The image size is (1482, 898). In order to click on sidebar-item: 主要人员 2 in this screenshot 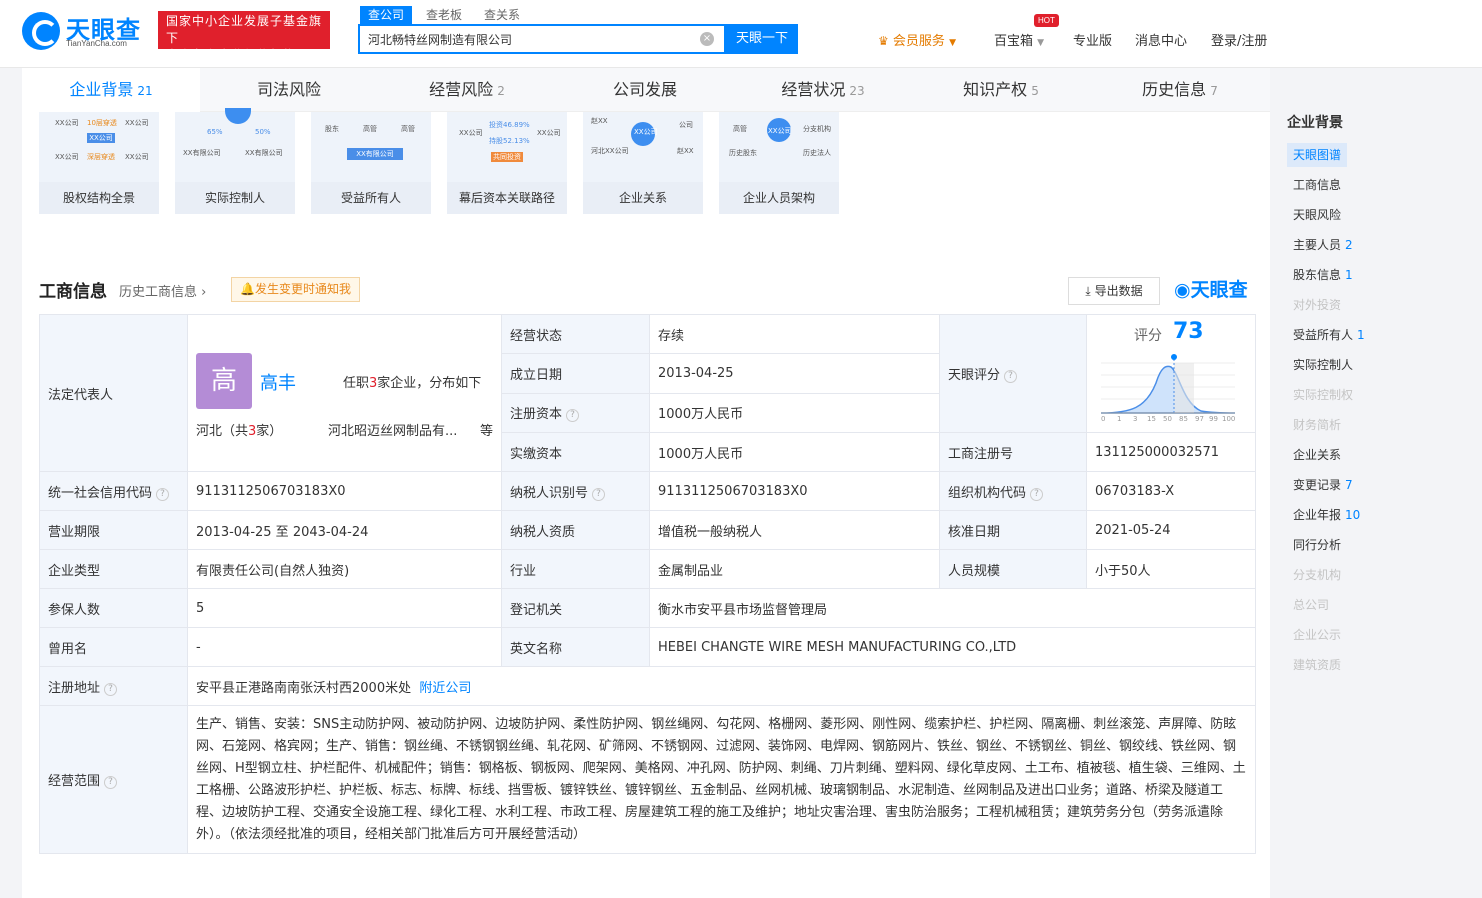, I will do `click(1323, 245)`.